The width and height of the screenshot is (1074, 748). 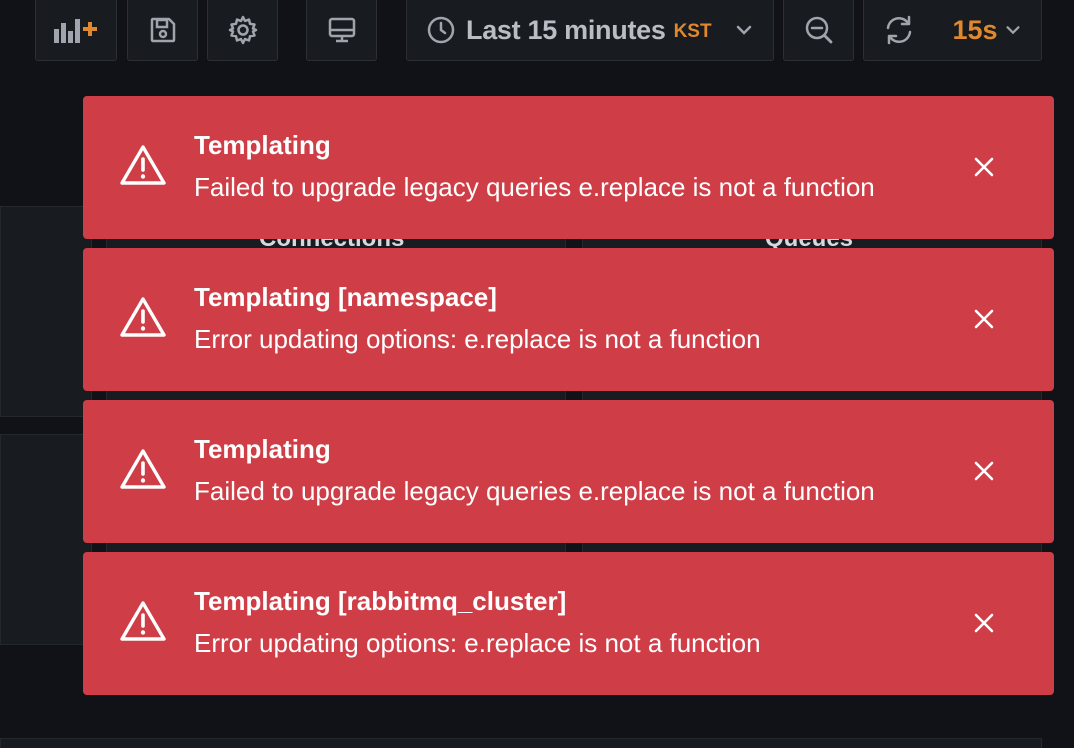 I want to click on gear-icon, so click(x=242, y=30).